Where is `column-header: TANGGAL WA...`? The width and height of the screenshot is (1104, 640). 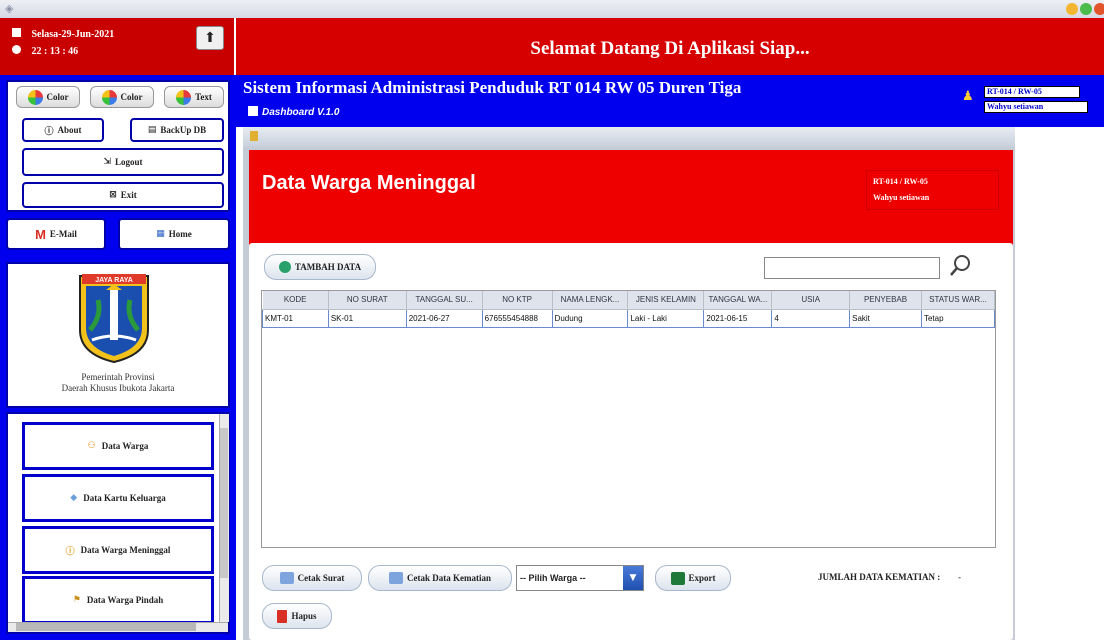
column-header: TANGGAL WA... is located at coordinates (738, 300).